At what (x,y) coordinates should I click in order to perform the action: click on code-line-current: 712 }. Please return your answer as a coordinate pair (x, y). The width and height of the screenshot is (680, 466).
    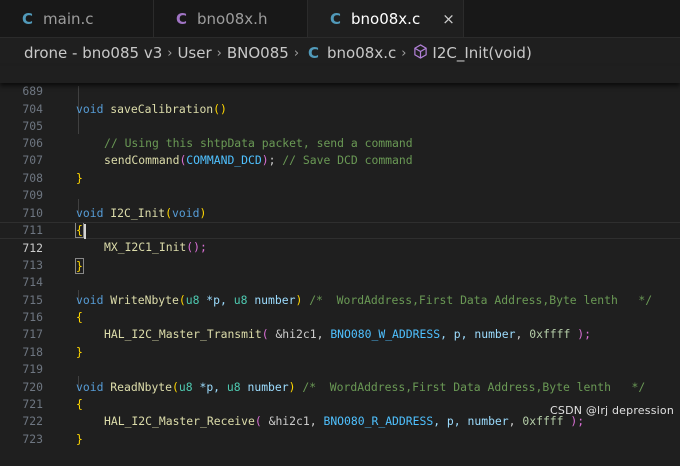
    Looking at the image, I should click on (340, 248).